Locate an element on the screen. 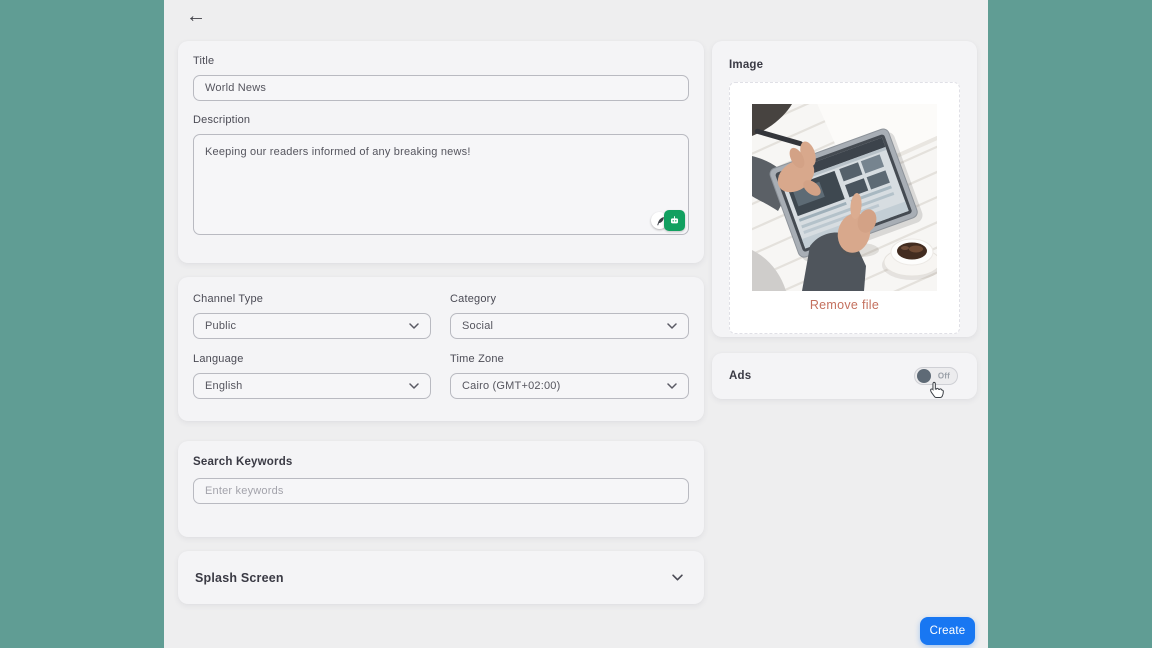 This screenshot has width=1152, height=648. time-zone-label: Time Zone is located at coordinates (477, 359).